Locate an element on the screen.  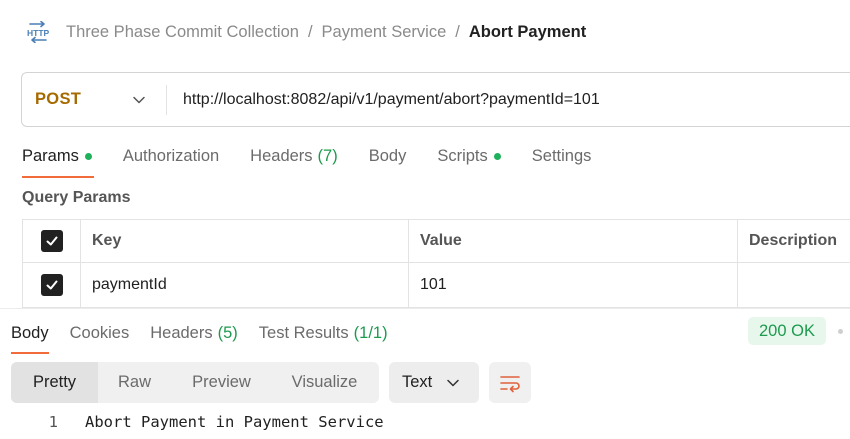
format-select: Text is located at coordinates (434, 382).